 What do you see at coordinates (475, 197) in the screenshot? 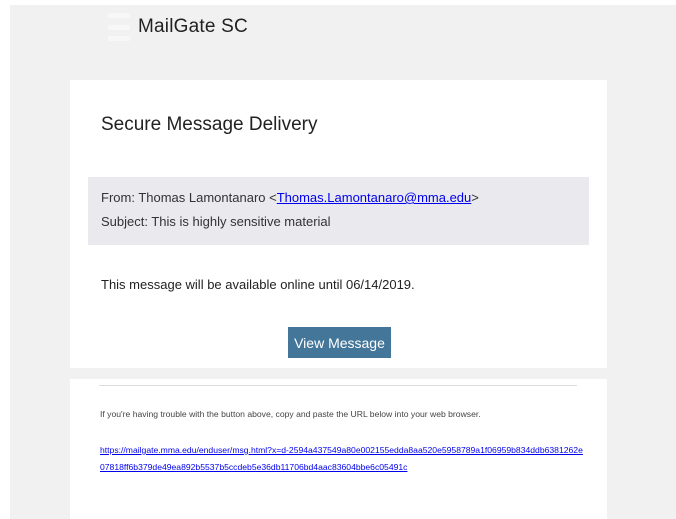
I see `from-suffix: >` at bounding box center [475, 197].